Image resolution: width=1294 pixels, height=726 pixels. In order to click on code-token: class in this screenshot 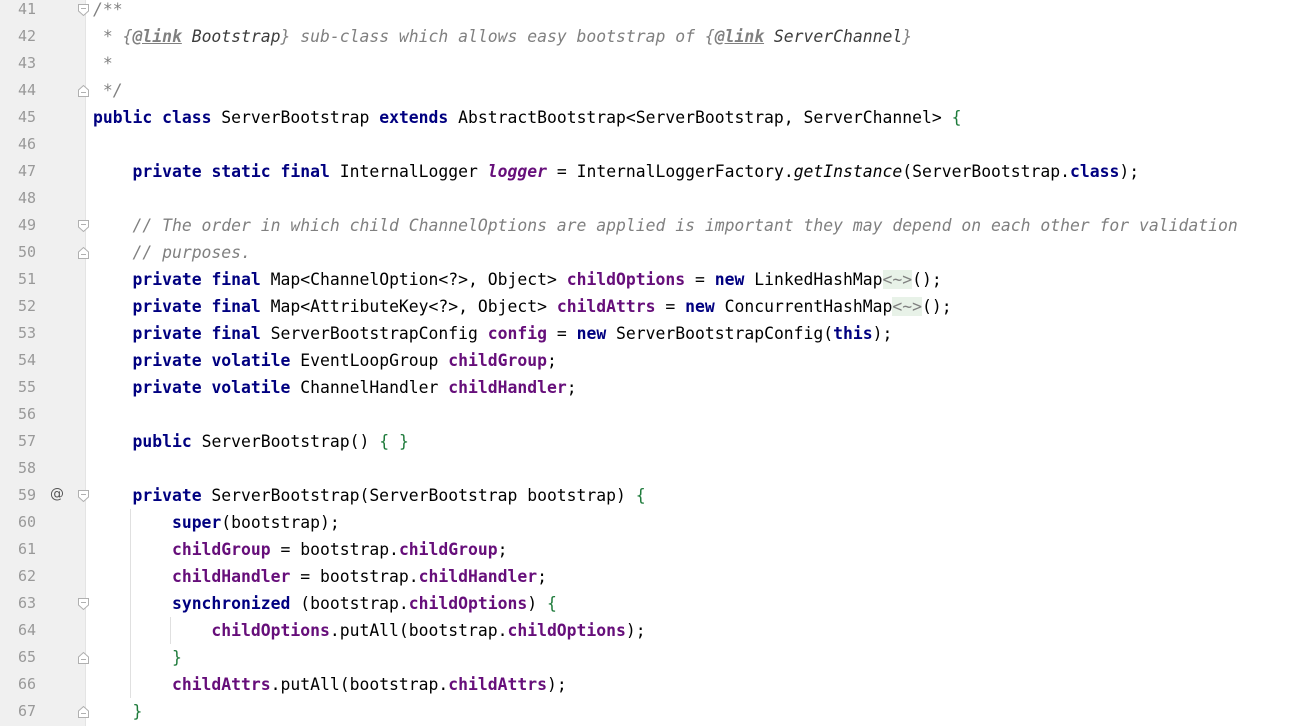, I will do `click(187, 117)`.